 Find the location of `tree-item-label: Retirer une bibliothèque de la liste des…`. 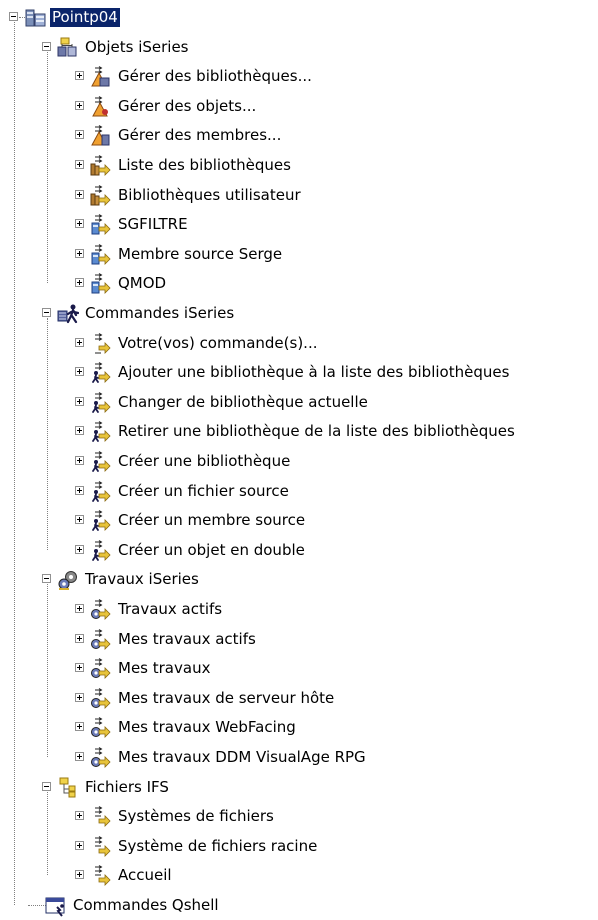

tree-item-label: Retirer une bibliothèque de la liste des… is located at coordinates (316, 431).